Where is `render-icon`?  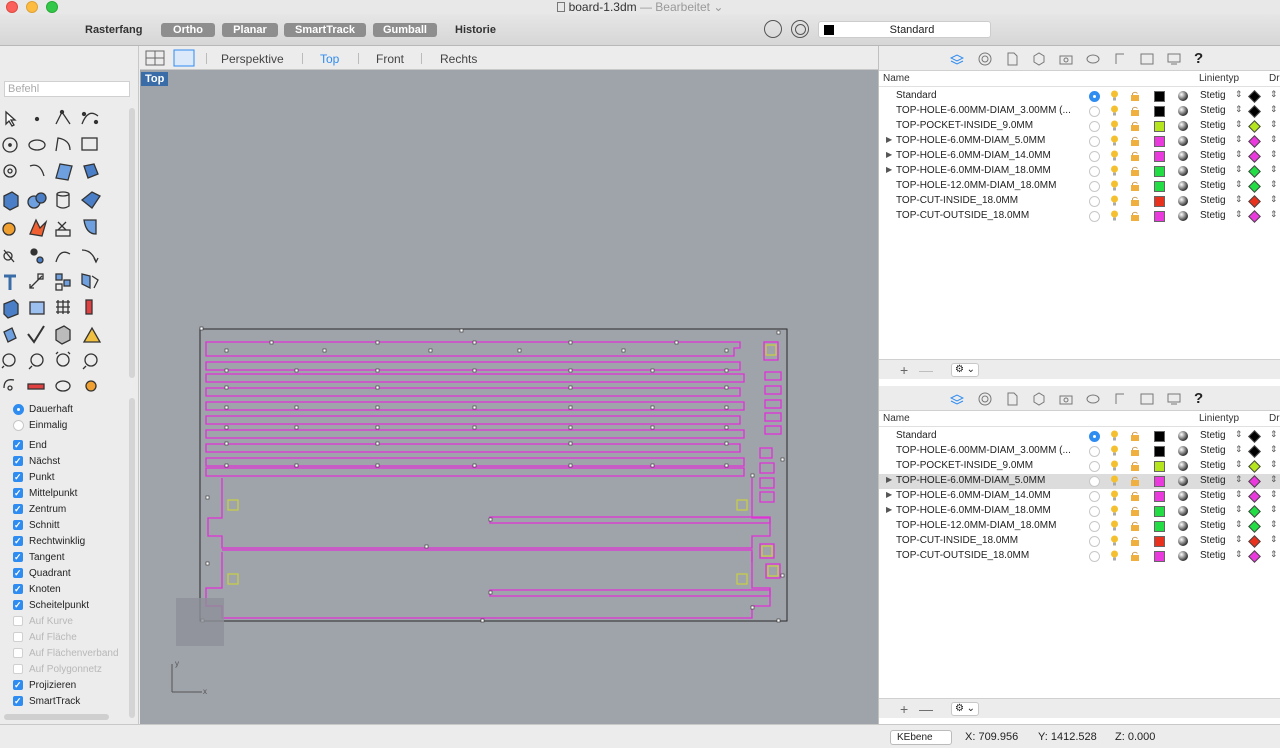 render-icon is located at coordinates (89, 307).